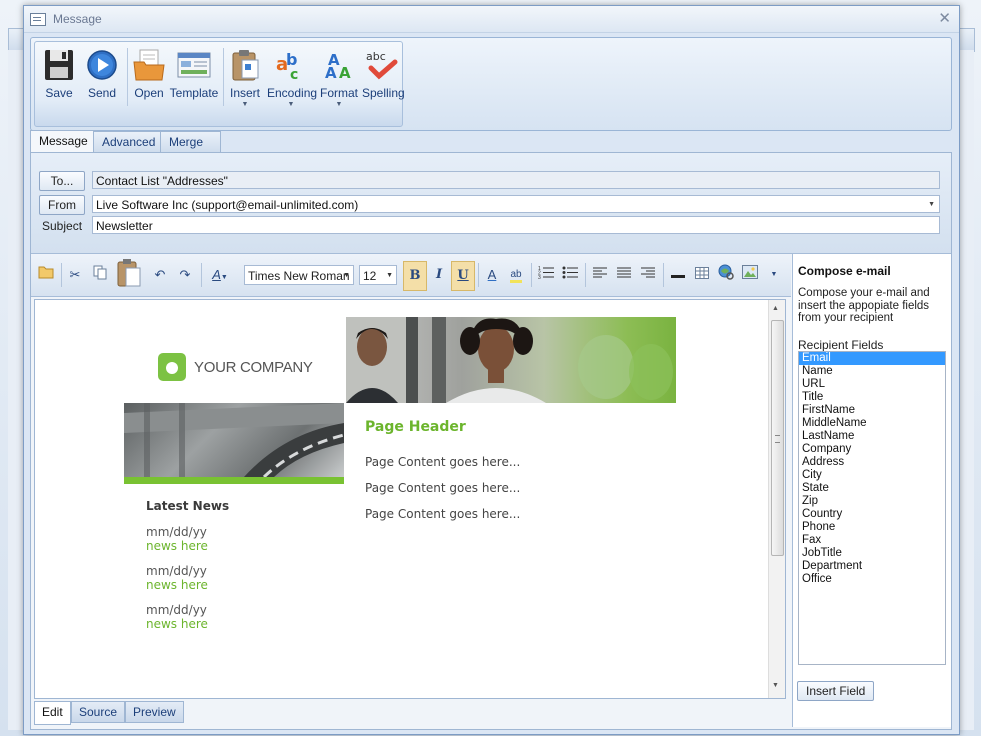 The width and height of the screenshot is (981, 736). I want to click on numbered-list-icon: 123, so click(546, 275).